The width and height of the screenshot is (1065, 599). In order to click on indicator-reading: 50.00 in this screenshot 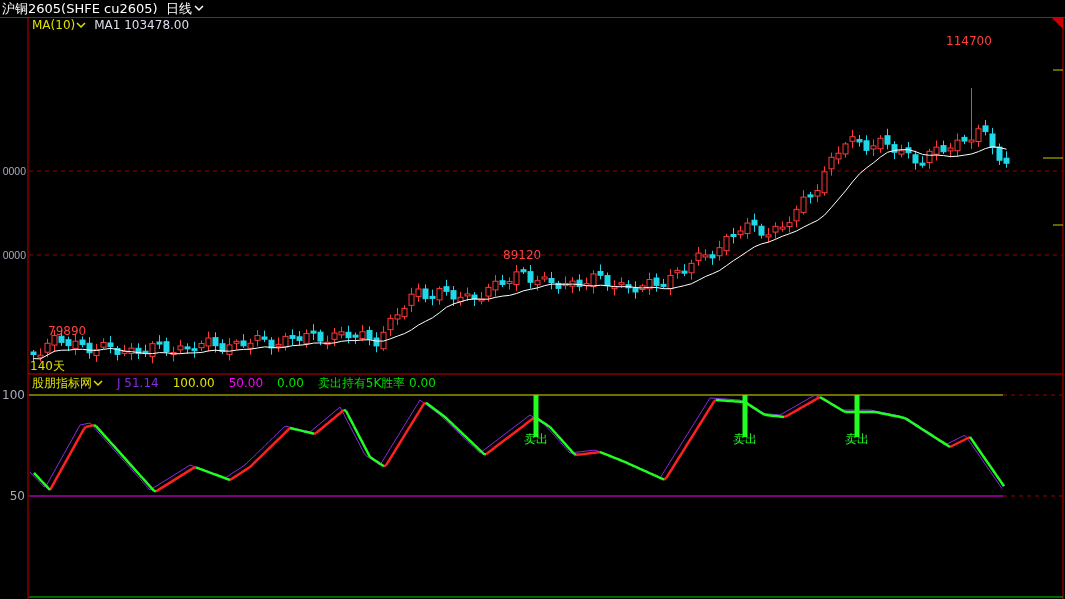, I will do `click(246, 383)`.